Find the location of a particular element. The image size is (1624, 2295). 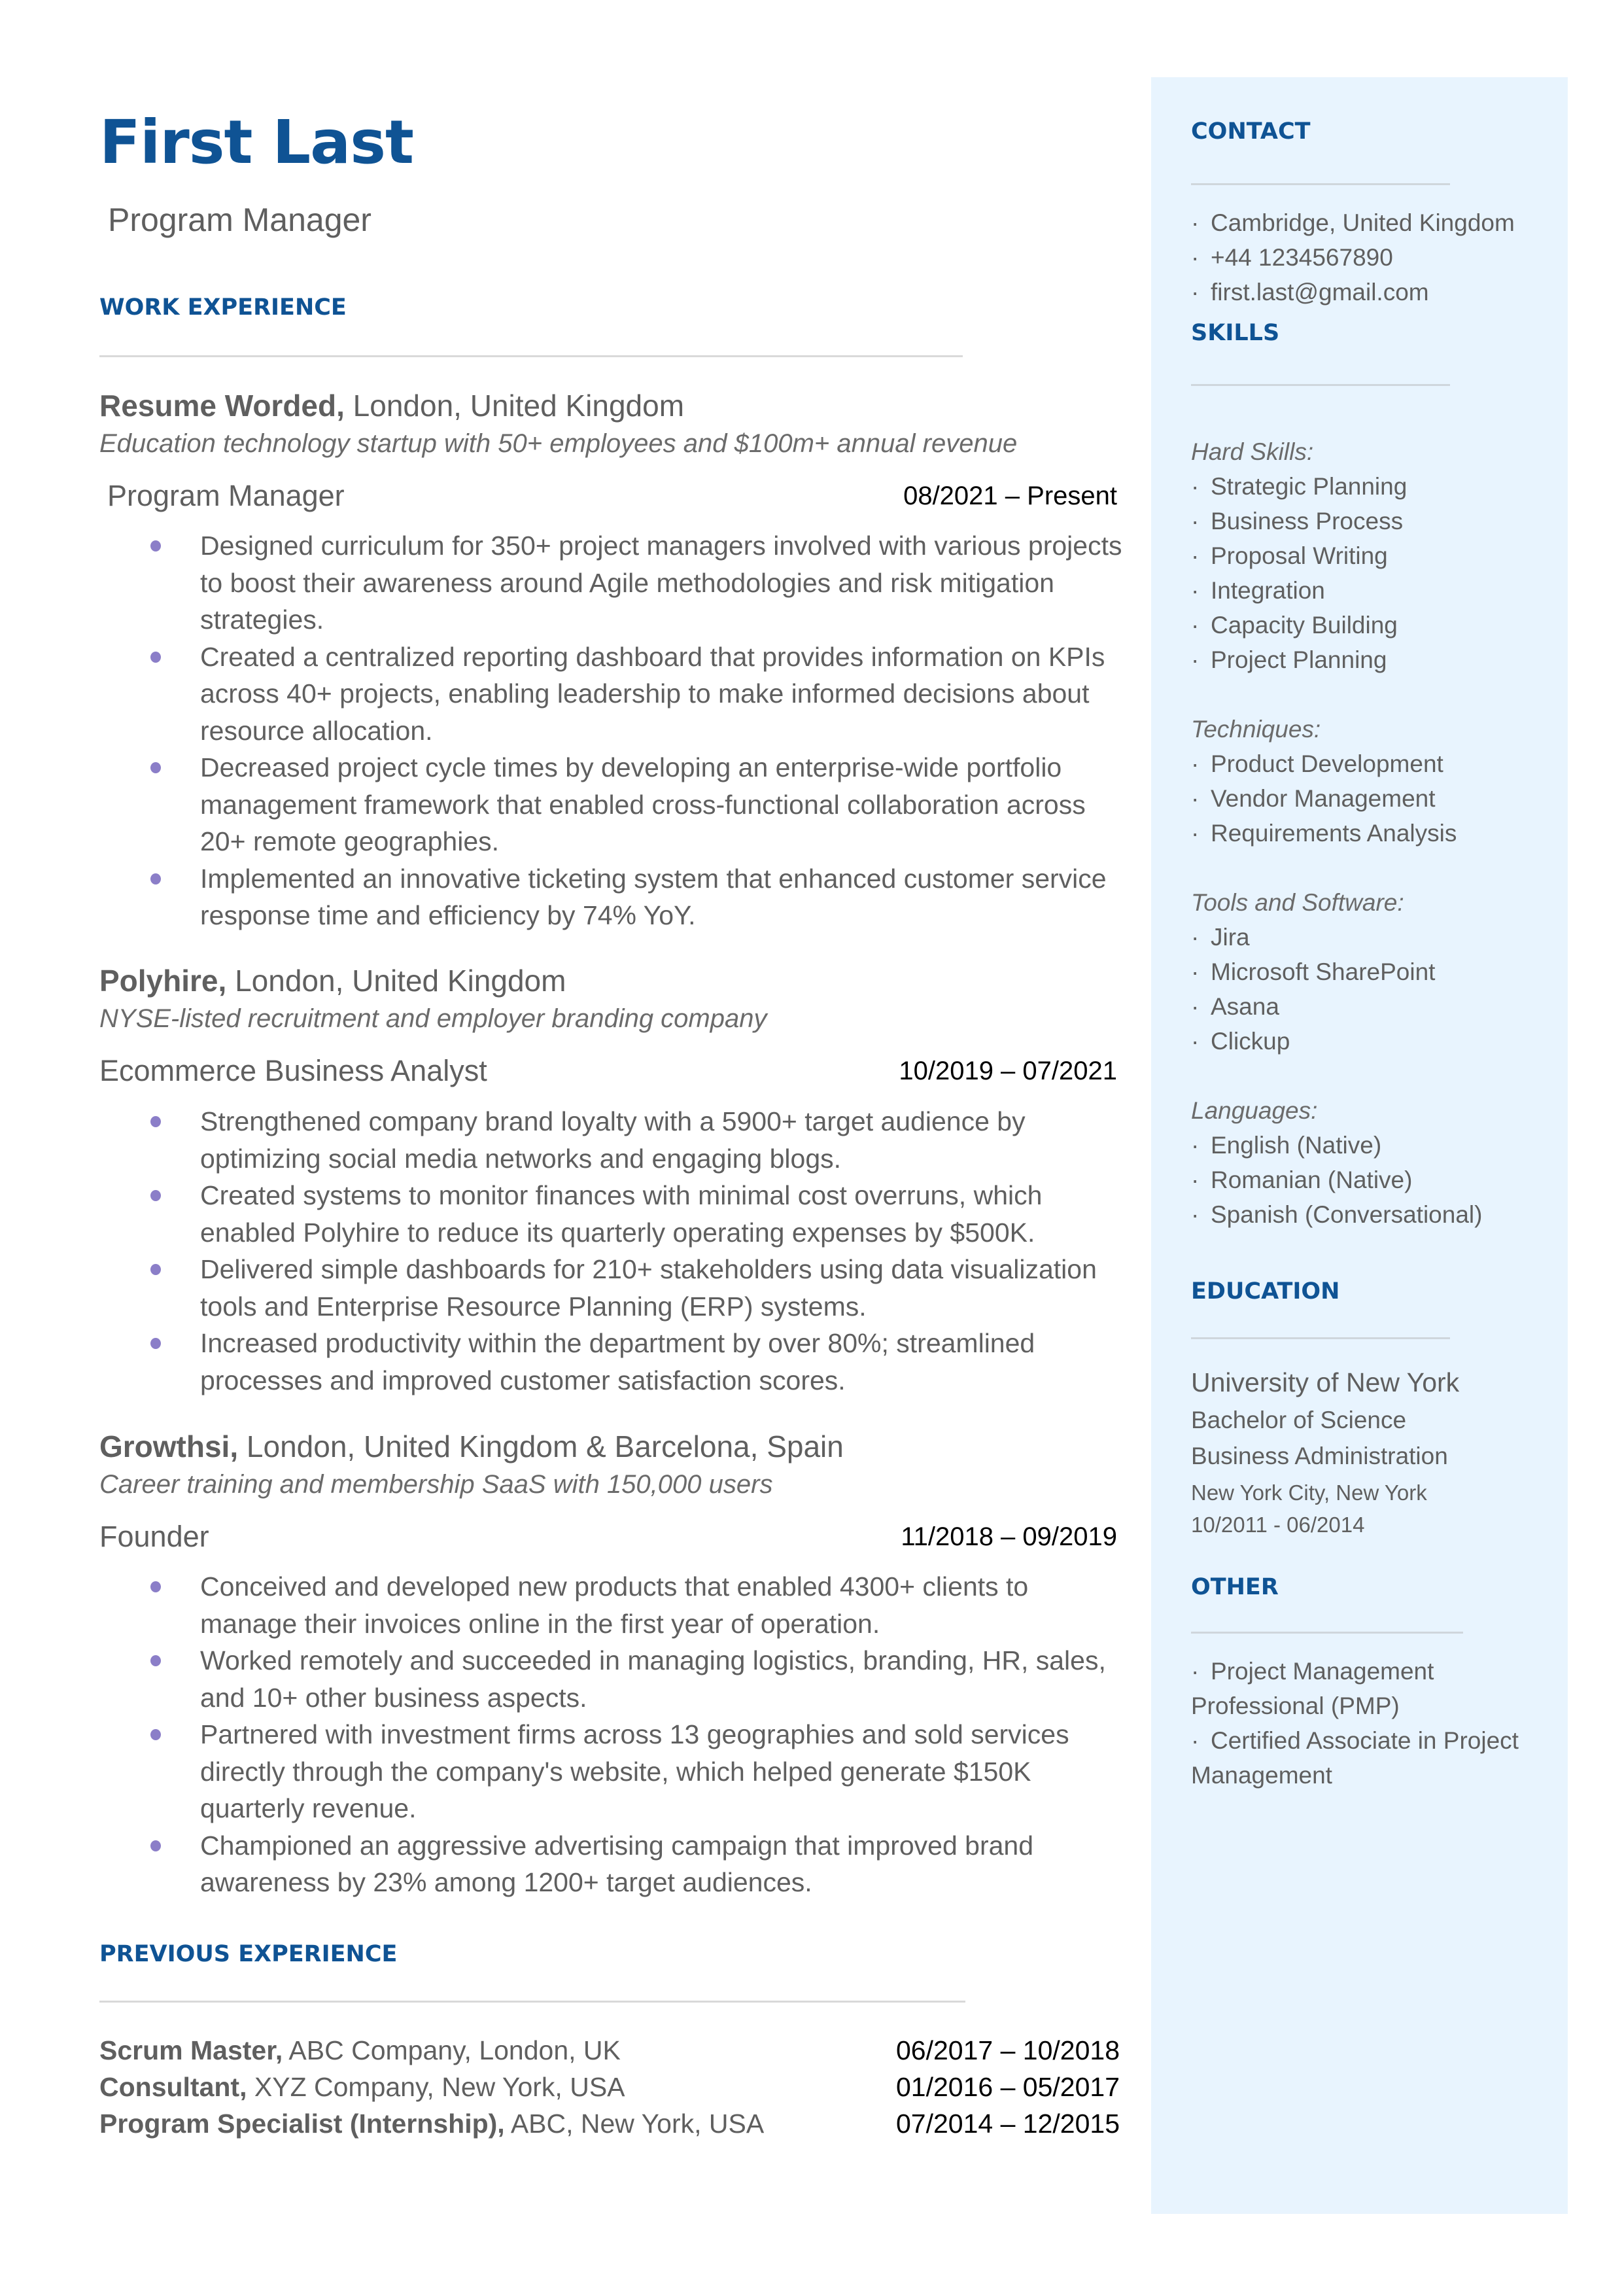

previous-experience-heading: PREVIOUS EXPERIENCE is located at coordinates (248, 1954).